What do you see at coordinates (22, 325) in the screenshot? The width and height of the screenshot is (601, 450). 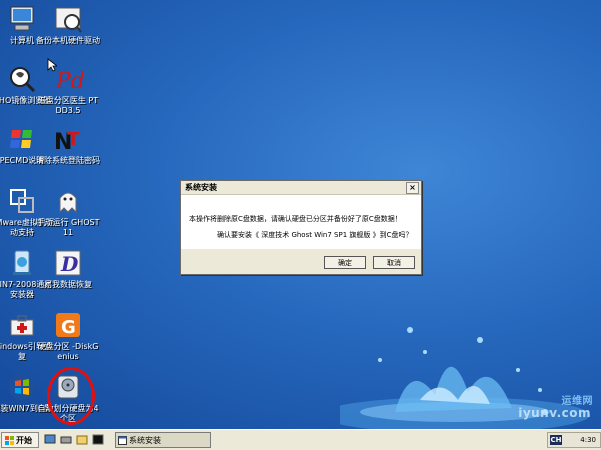 I see `boot-repair-icon` at bounding box center [22, 325].